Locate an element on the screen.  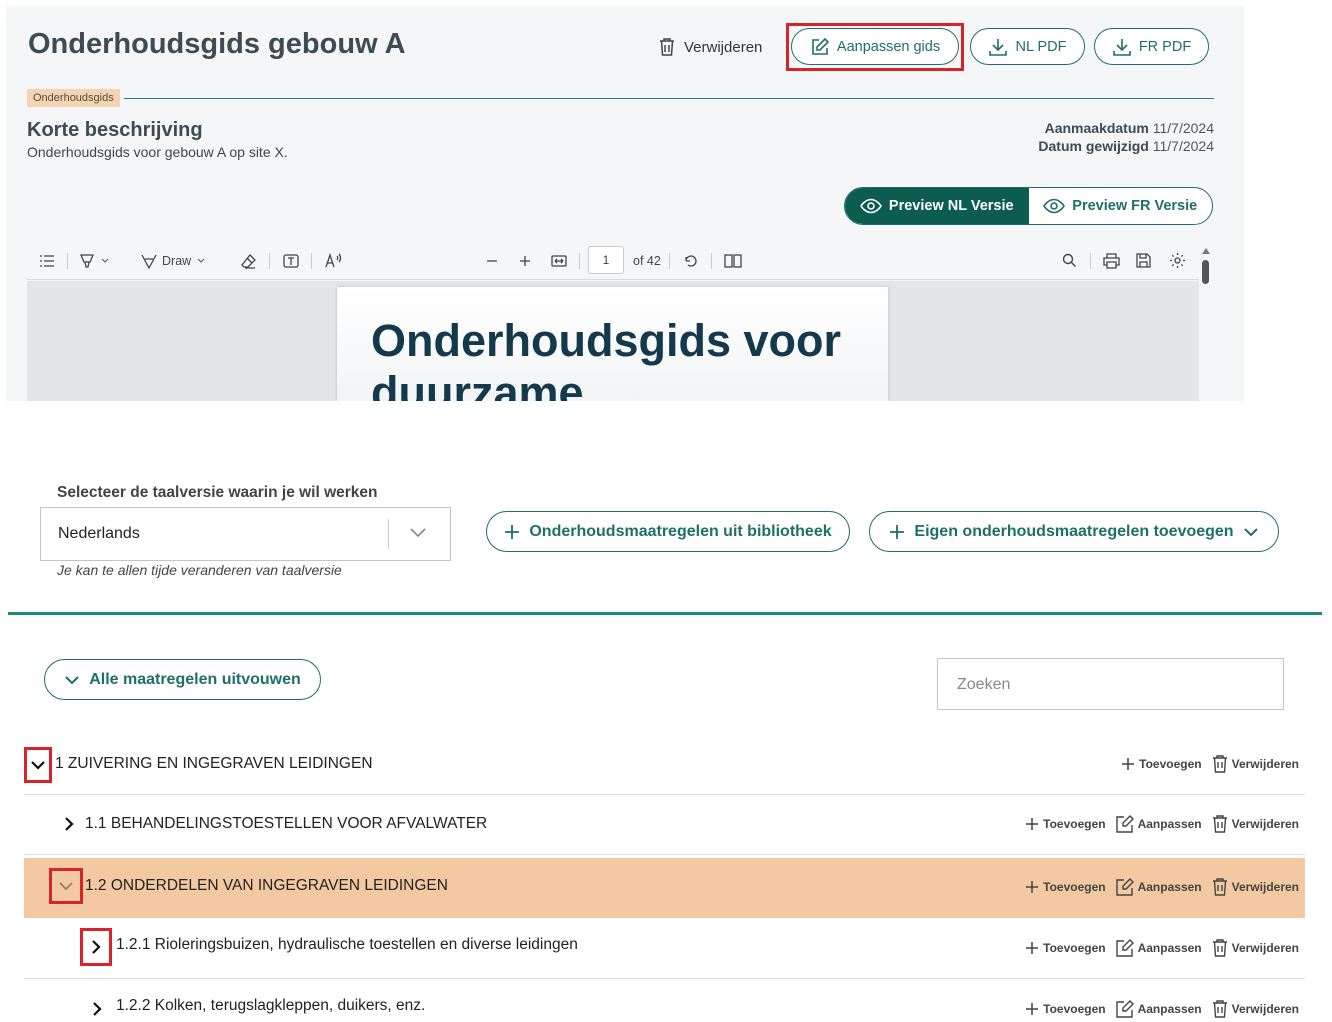
chevron-right-icon is located at coordinates (97, 1009).